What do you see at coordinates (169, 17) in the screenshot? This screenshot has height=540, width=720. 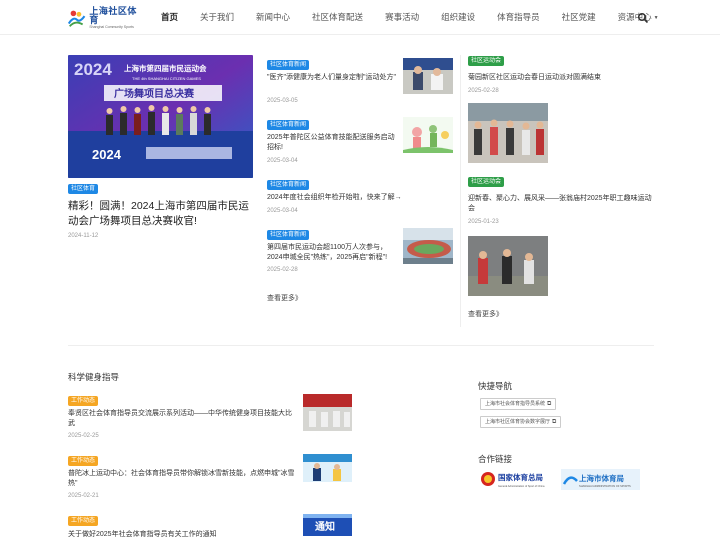 I see `nav-home: 首页` at bounding box center [169, 17].